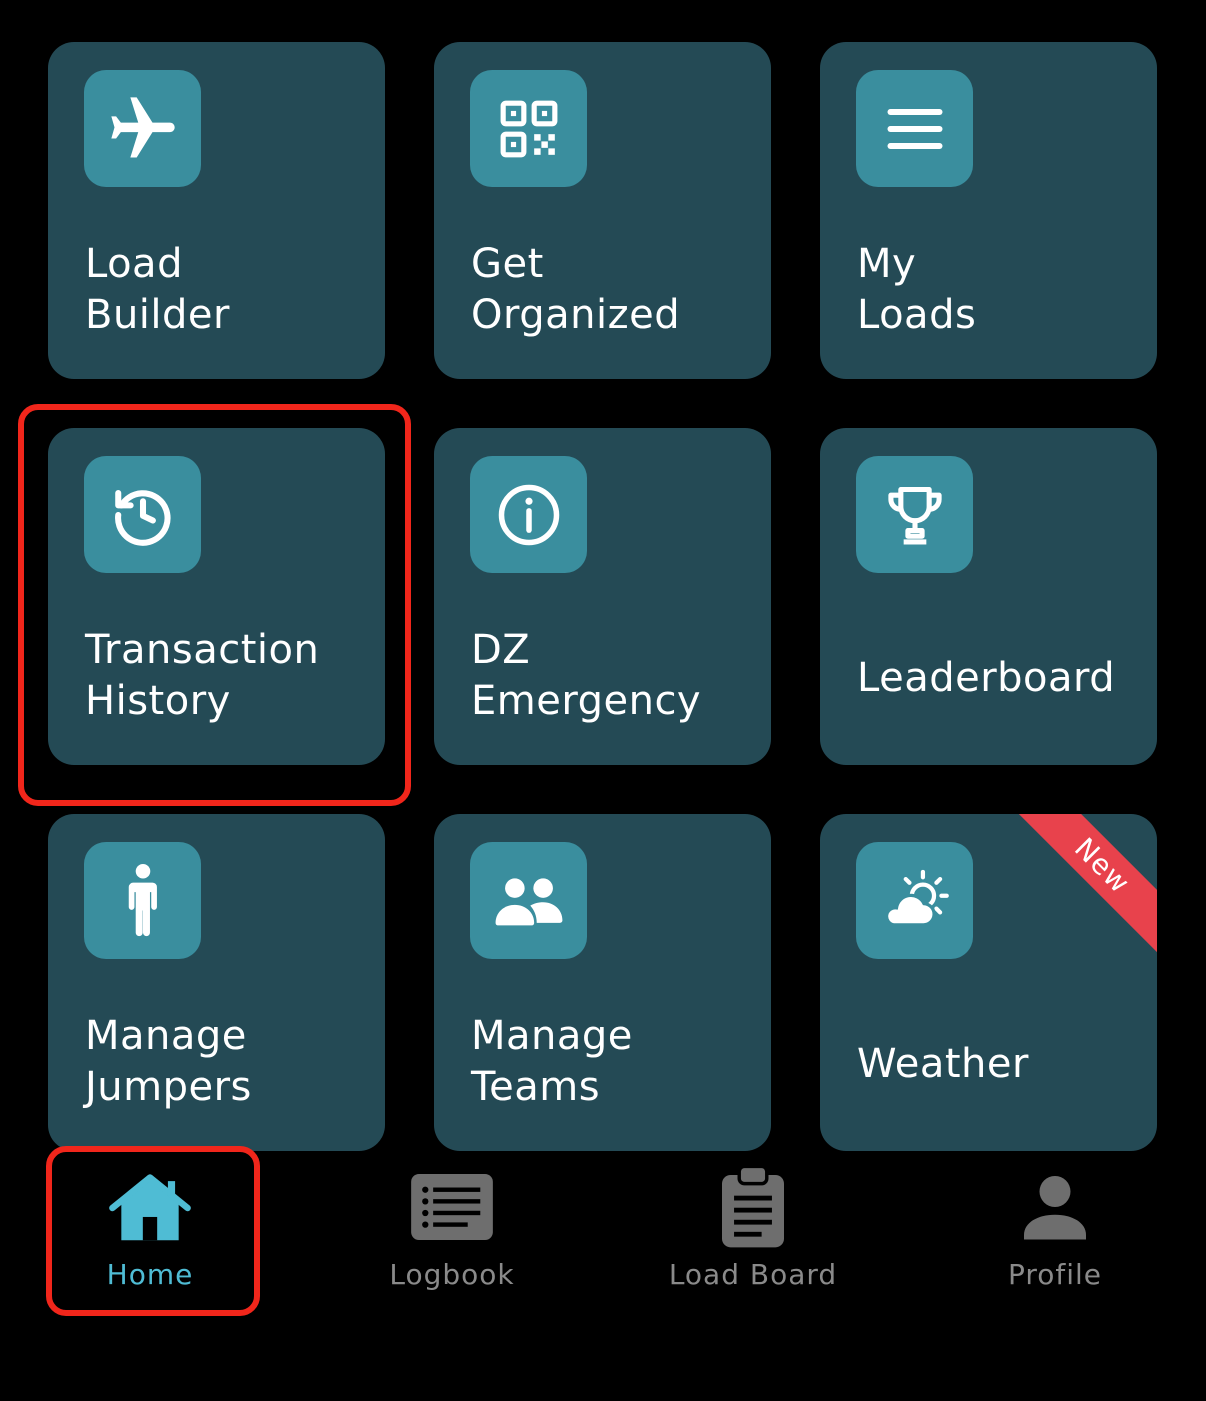 The width and height of the screenshot is (1206, 1401). What do you see at coordinates (943, 1064) in the screenshot?
I see `tile-label: Weather` at bounding box center [943, 1064].